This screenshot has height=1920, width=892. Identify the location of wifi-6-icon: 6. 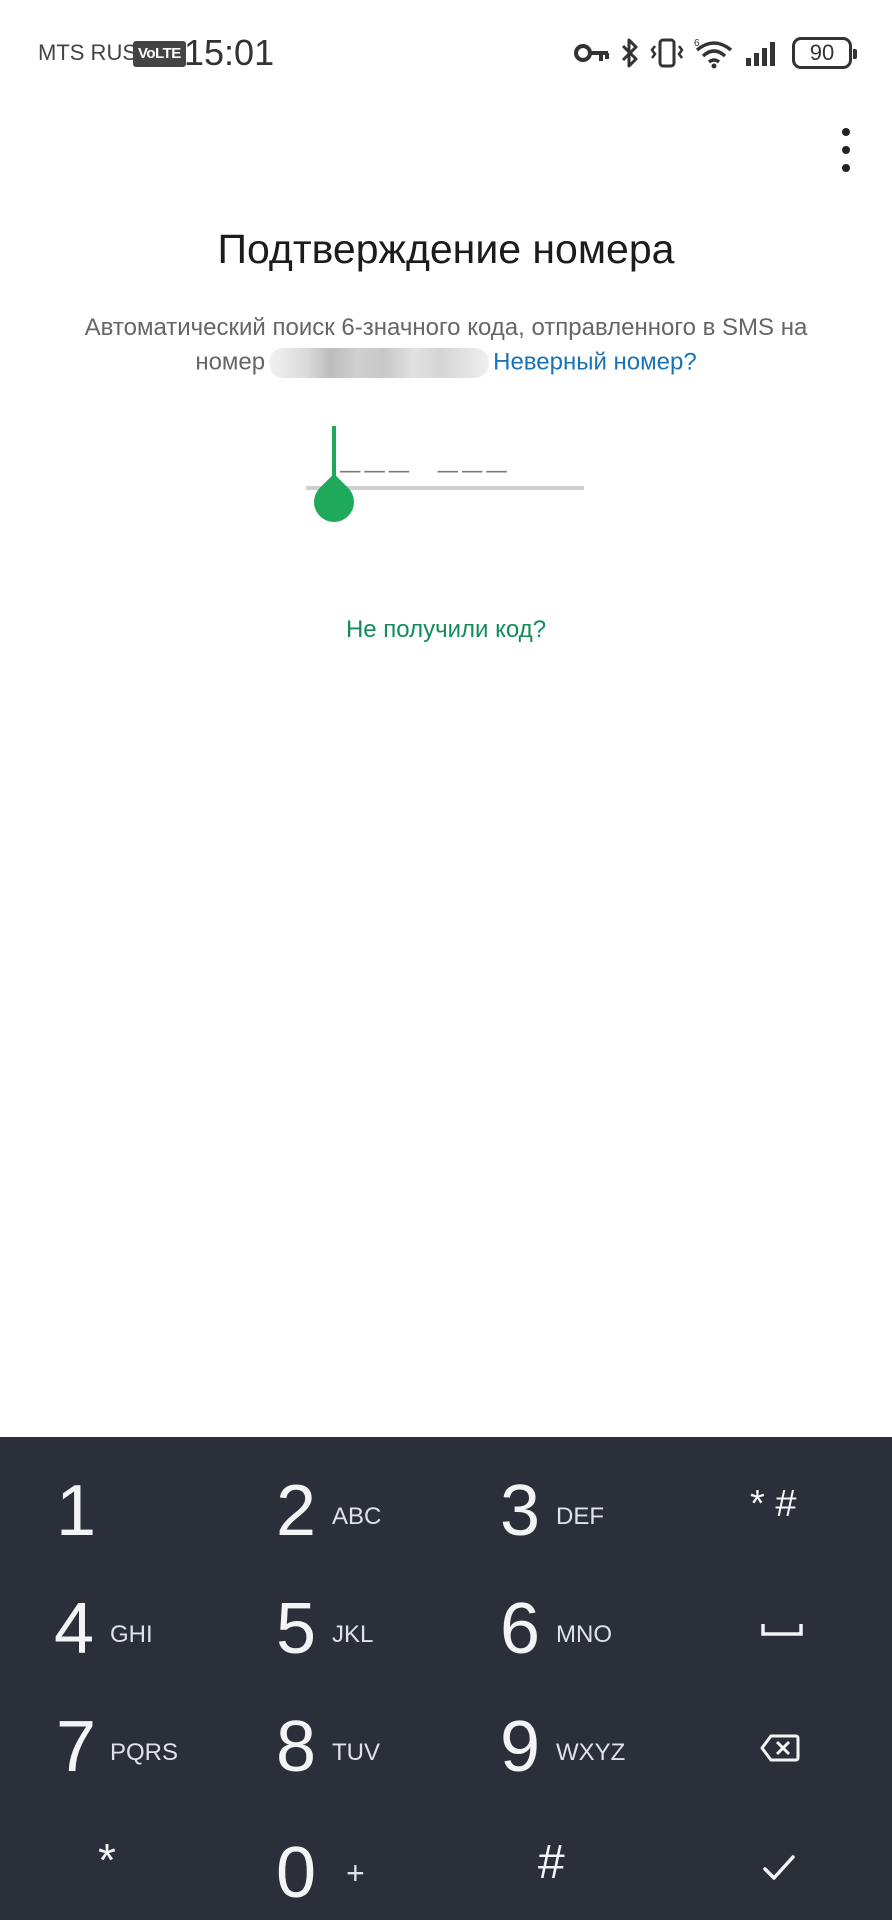
(713, 53).